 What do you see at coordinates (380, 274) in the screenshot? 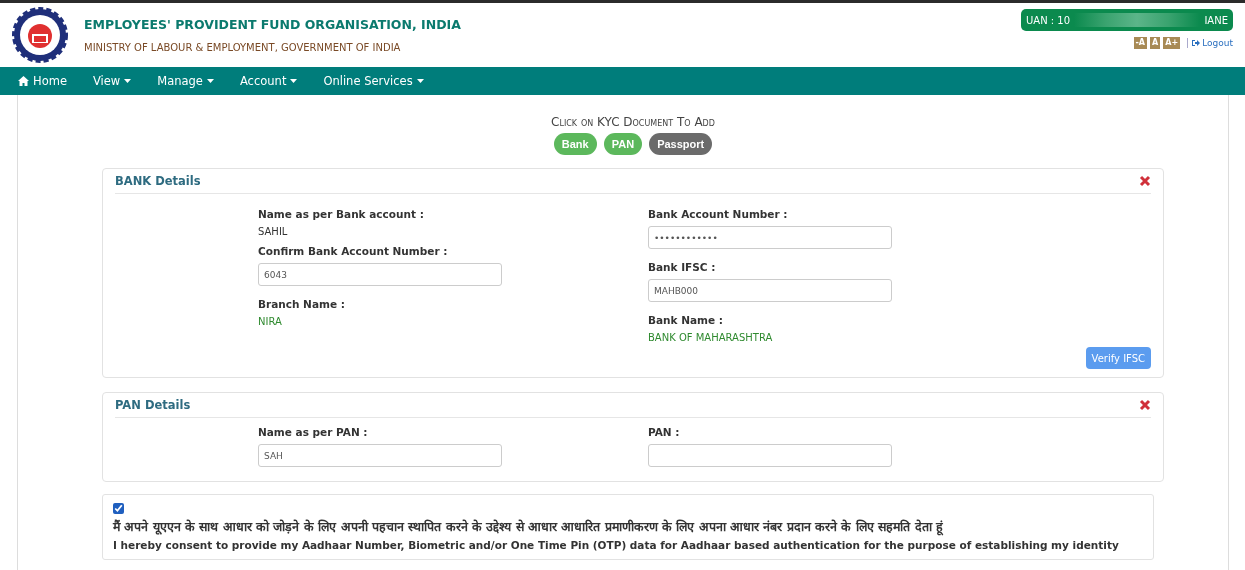
I see `input-field: 6043` at bounding box center [380, 274].